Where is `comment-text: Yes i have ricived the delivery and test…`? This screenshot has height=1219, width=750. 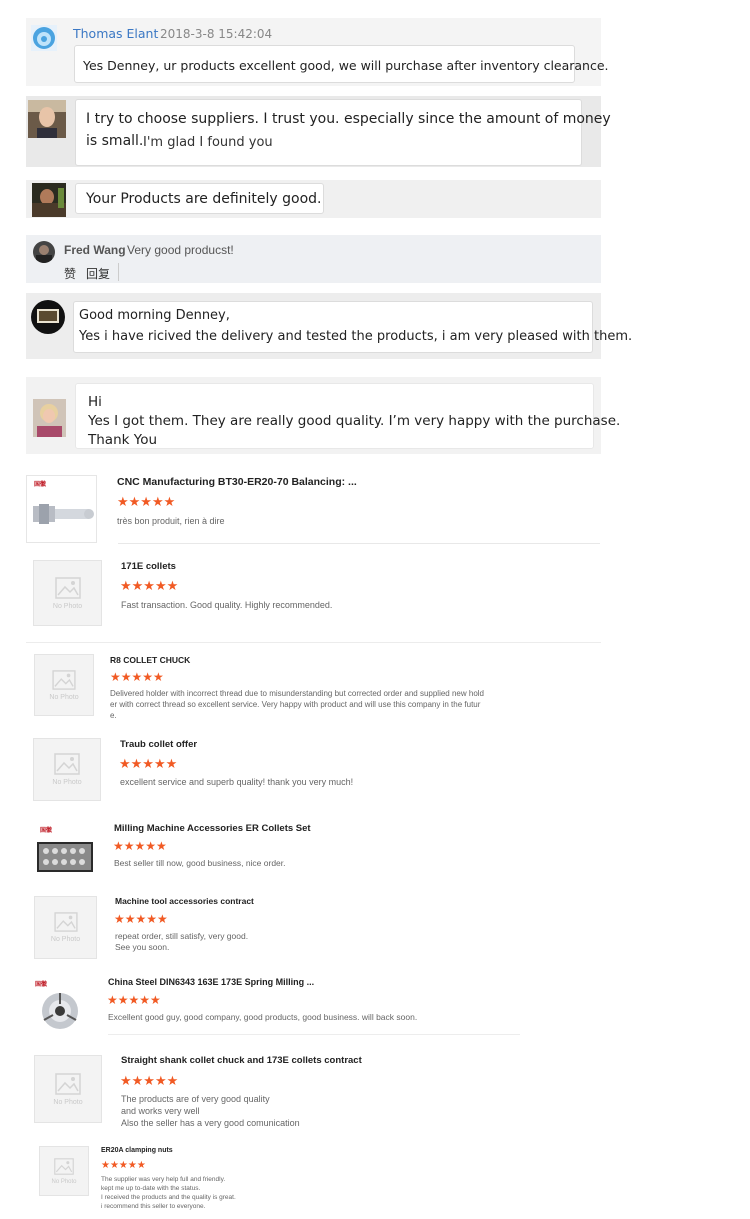 comment-text: Yes i have ricived the delivery and test… is located at coordinates (356, 336).